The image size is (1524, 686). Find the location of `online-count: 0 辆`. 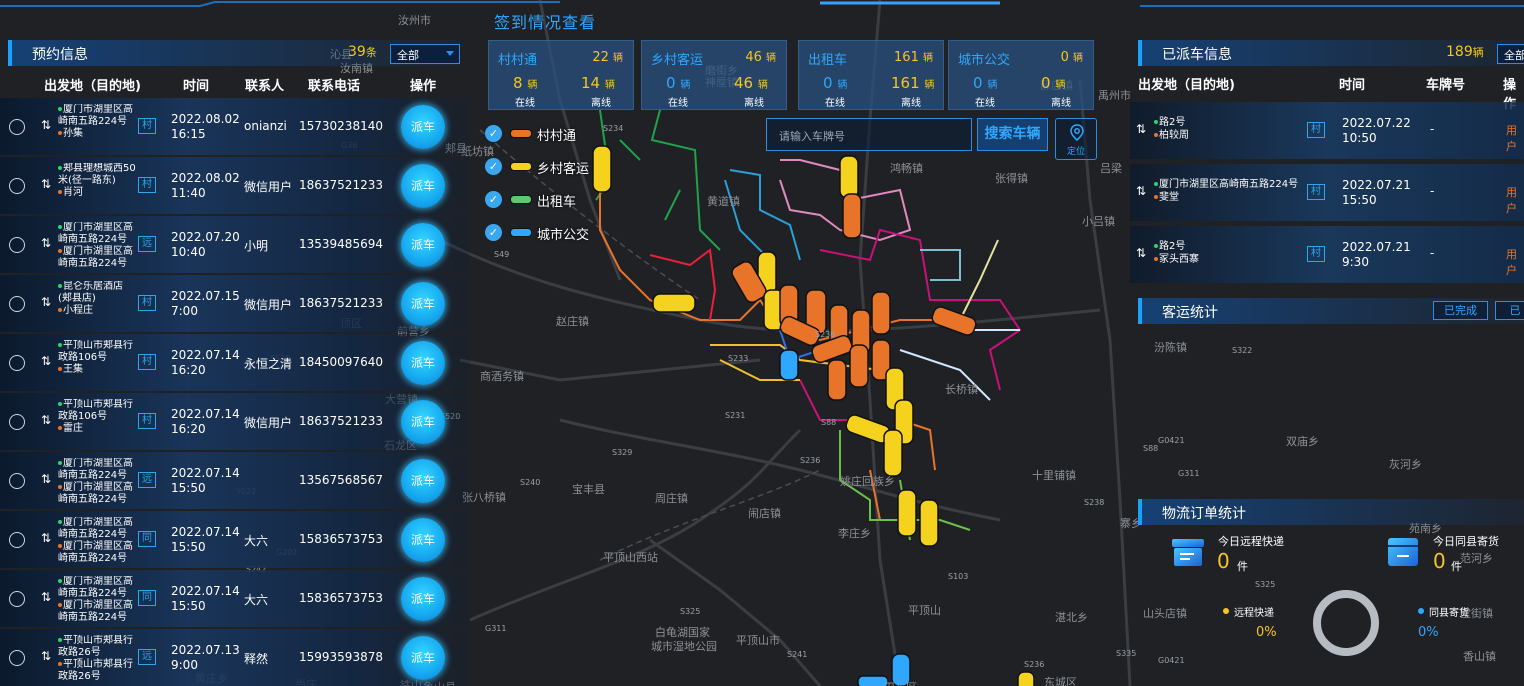

online-count: 0 辆 is located at coordinates (985, 83).